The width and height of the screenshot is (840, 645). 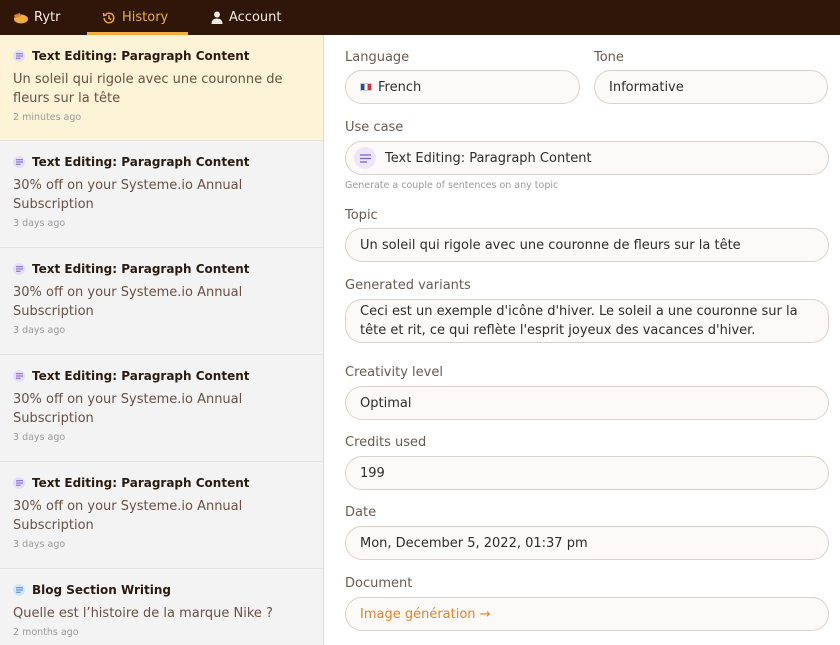 I want to click on language-select: French, so click(x=462, y=87).